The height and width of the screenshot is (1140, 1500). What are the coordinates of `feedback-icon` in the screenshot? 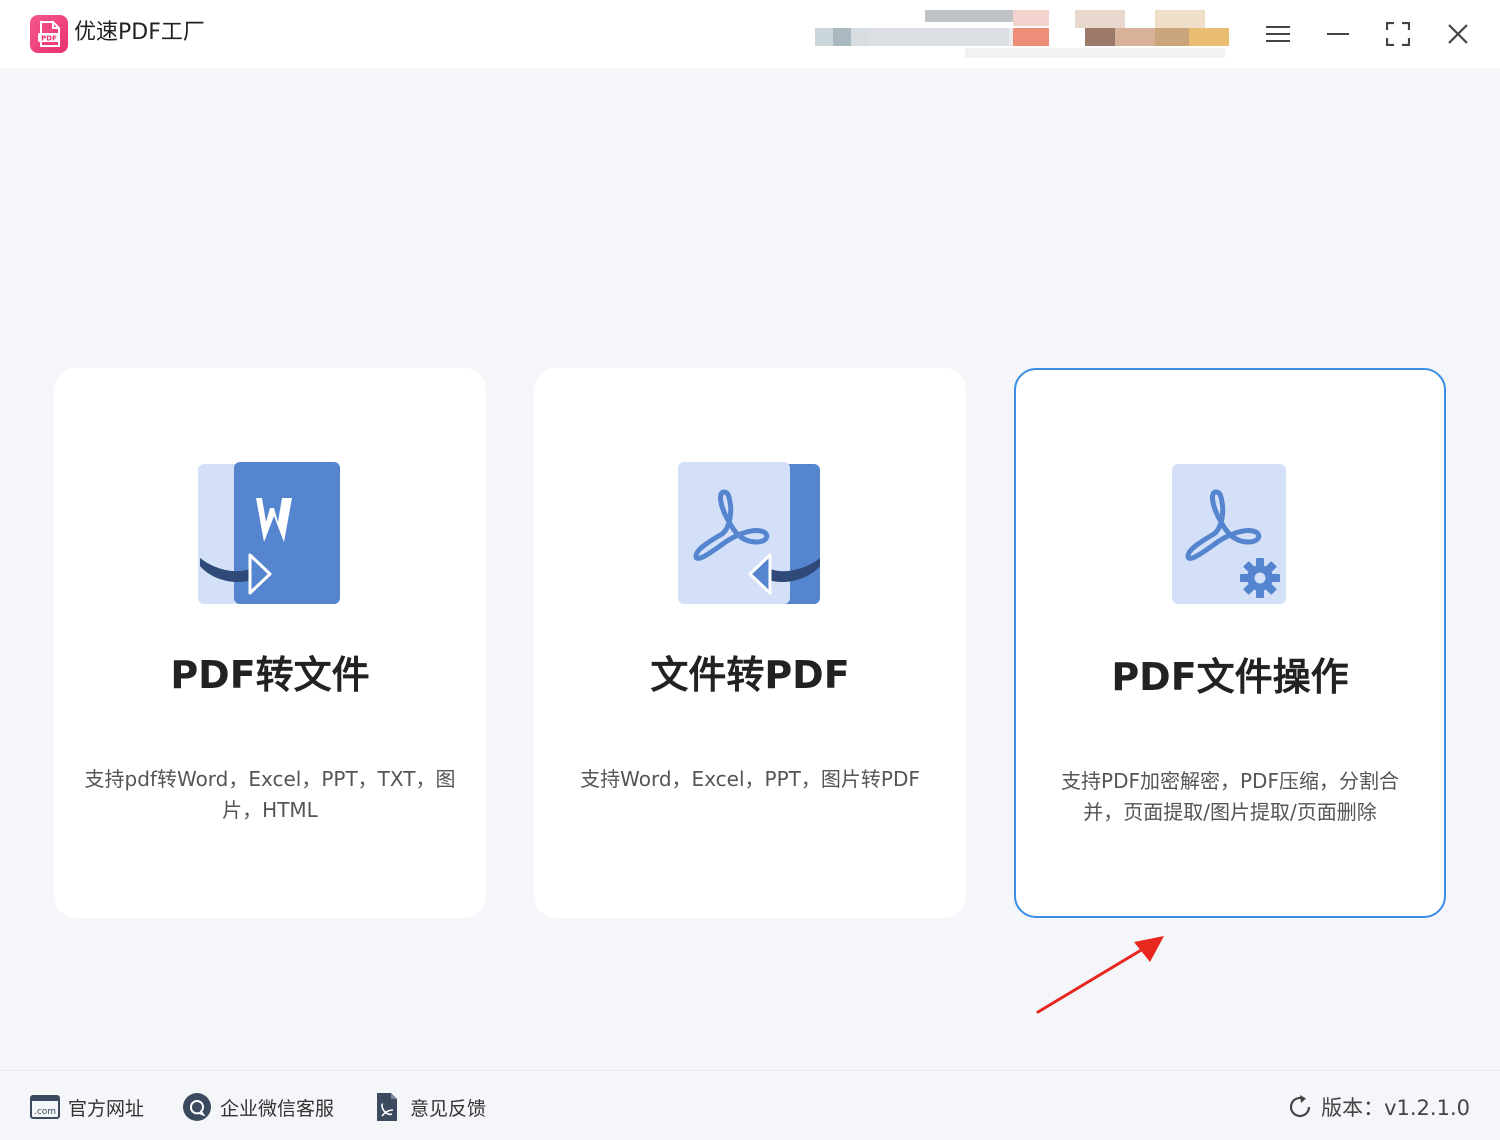 It's located at (387, 1107).